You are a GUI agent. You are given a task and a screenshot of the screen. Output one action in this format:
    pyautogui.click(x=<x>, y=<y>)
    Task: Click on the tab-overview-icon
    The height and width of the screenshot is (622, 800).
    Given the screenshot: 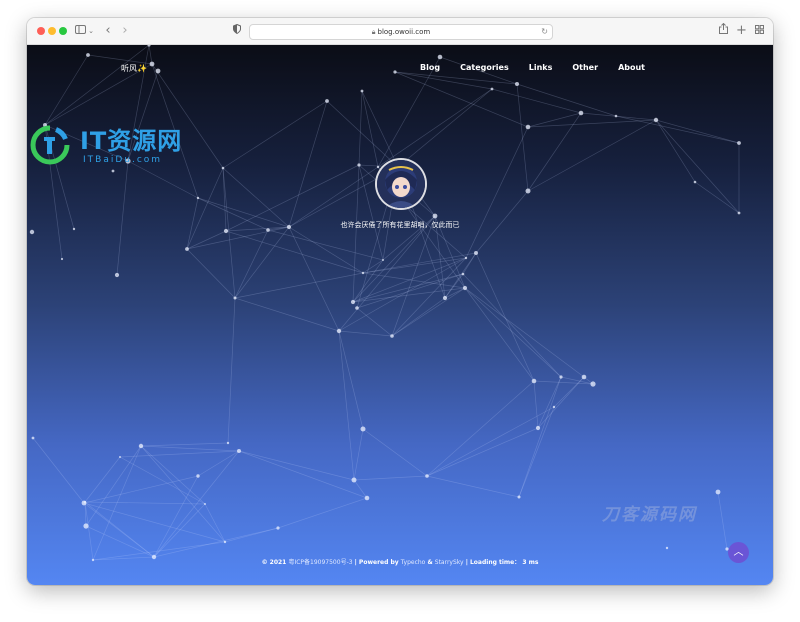 What is the action you would take?
    pyautogui.click(x=759, y=31)
    